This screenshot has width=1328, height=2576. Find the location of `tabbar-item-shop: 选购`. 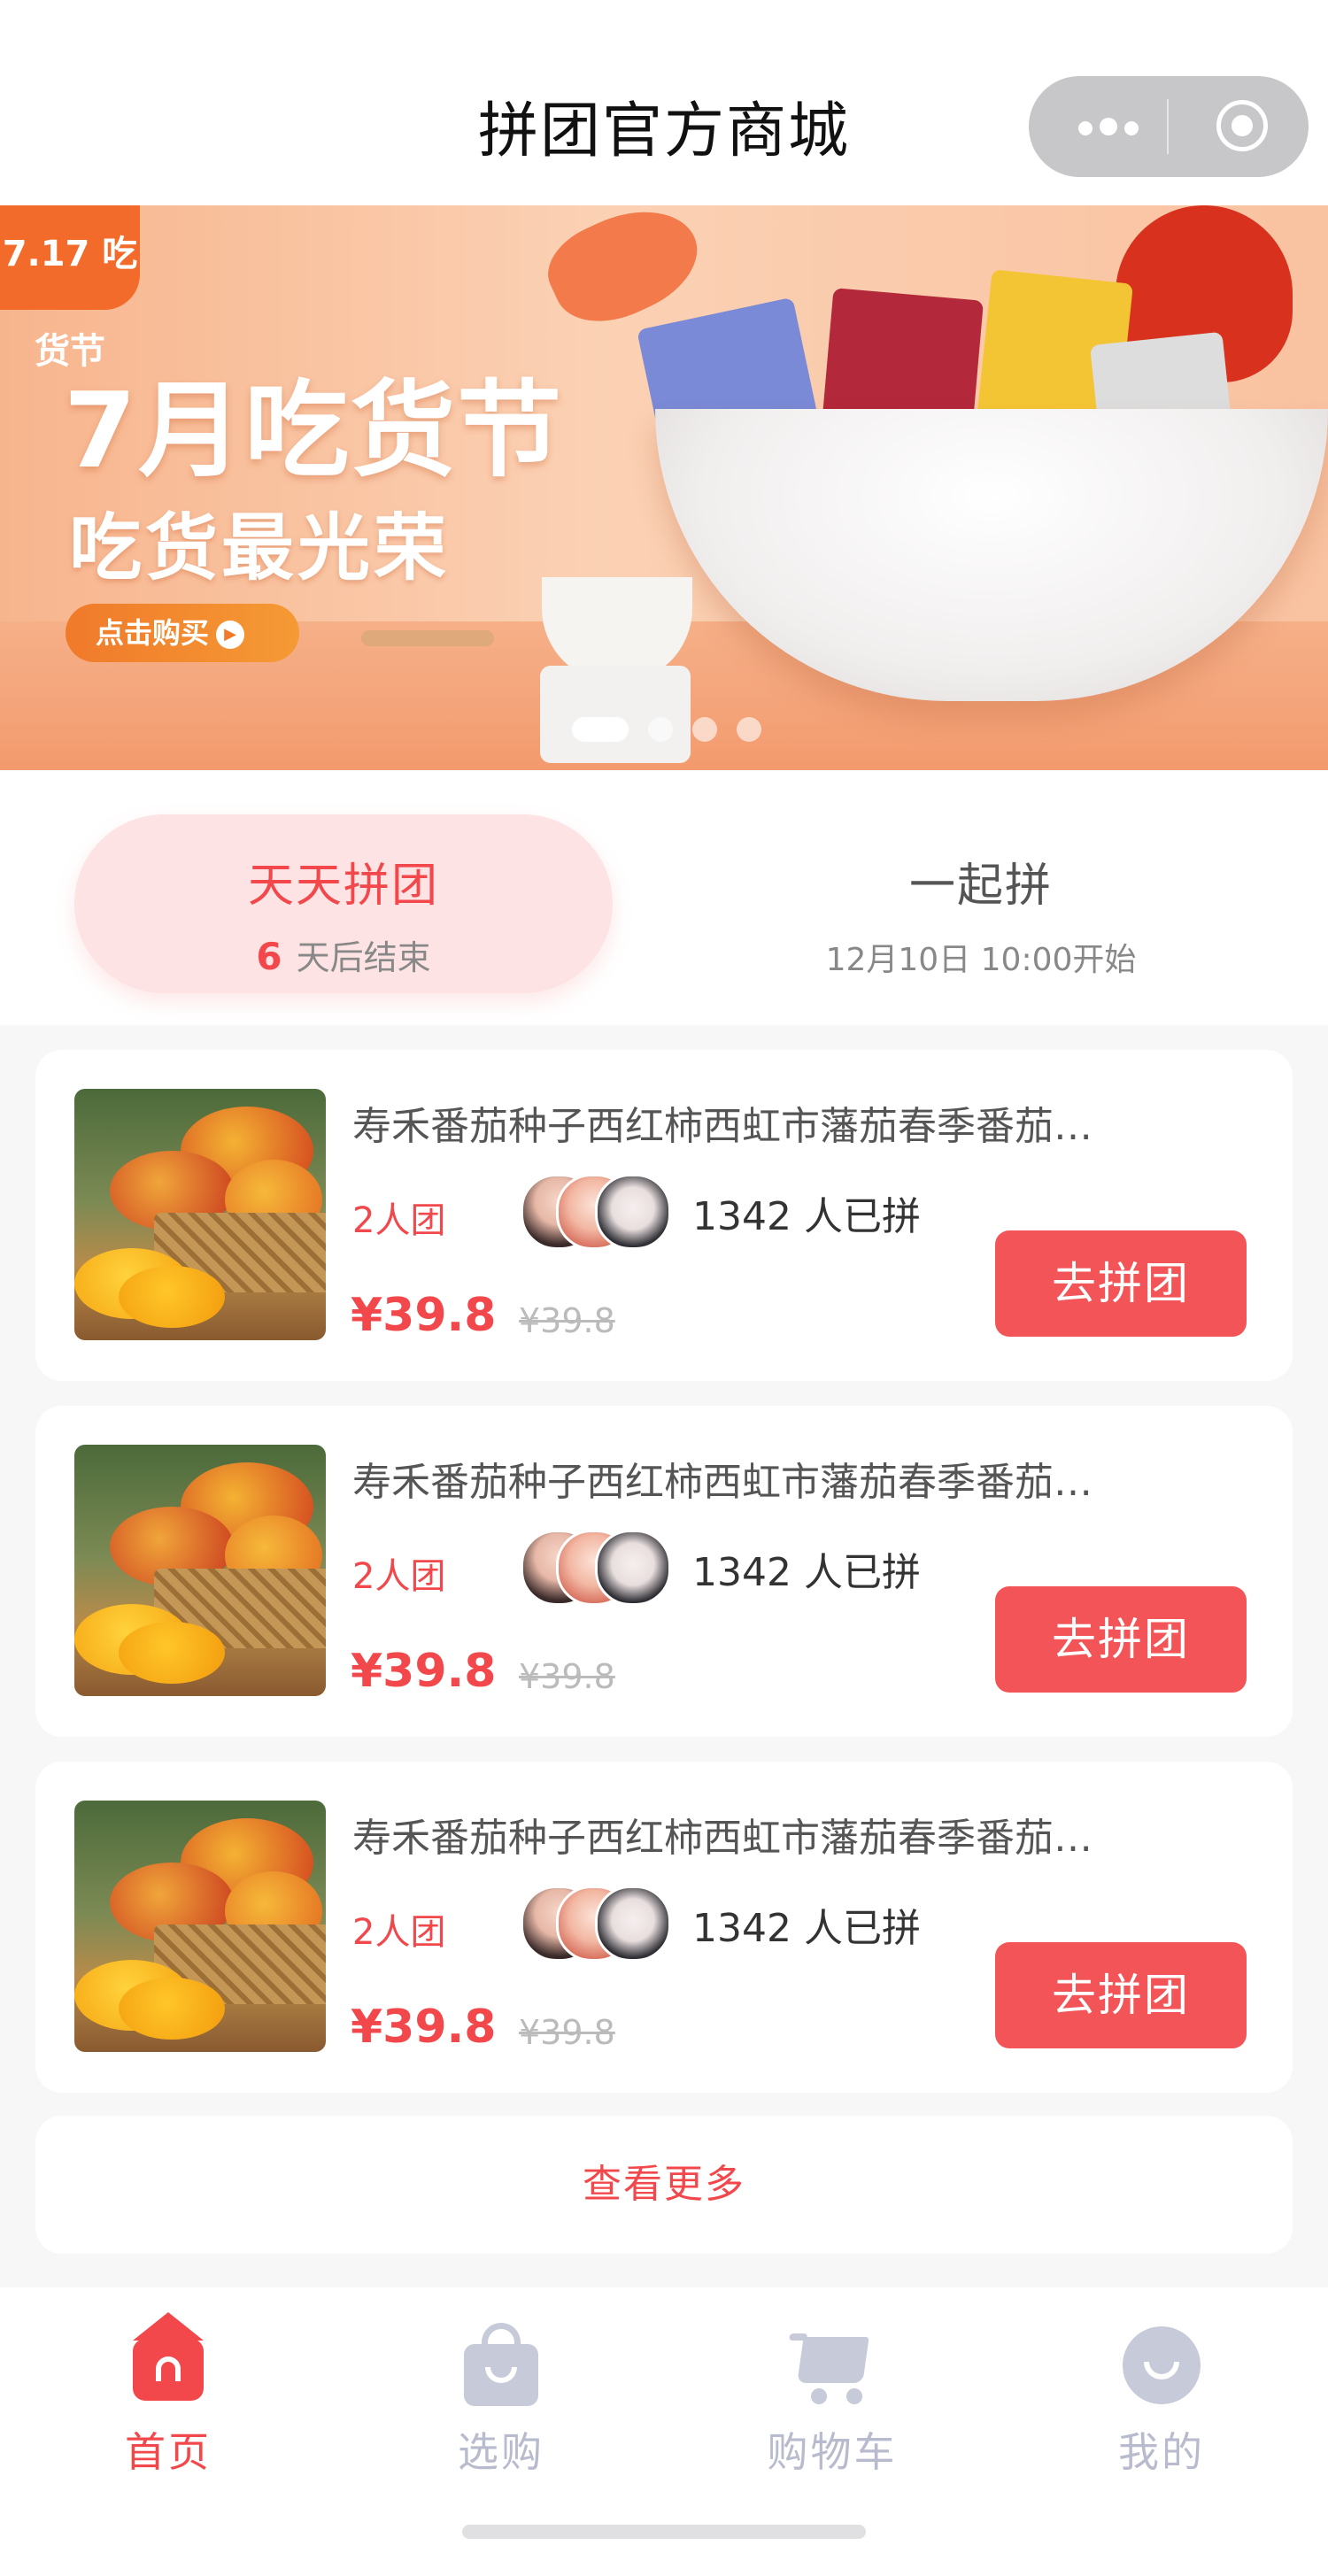

tabbar-item-shop: 选购 is located at coordinates (501, 2401).